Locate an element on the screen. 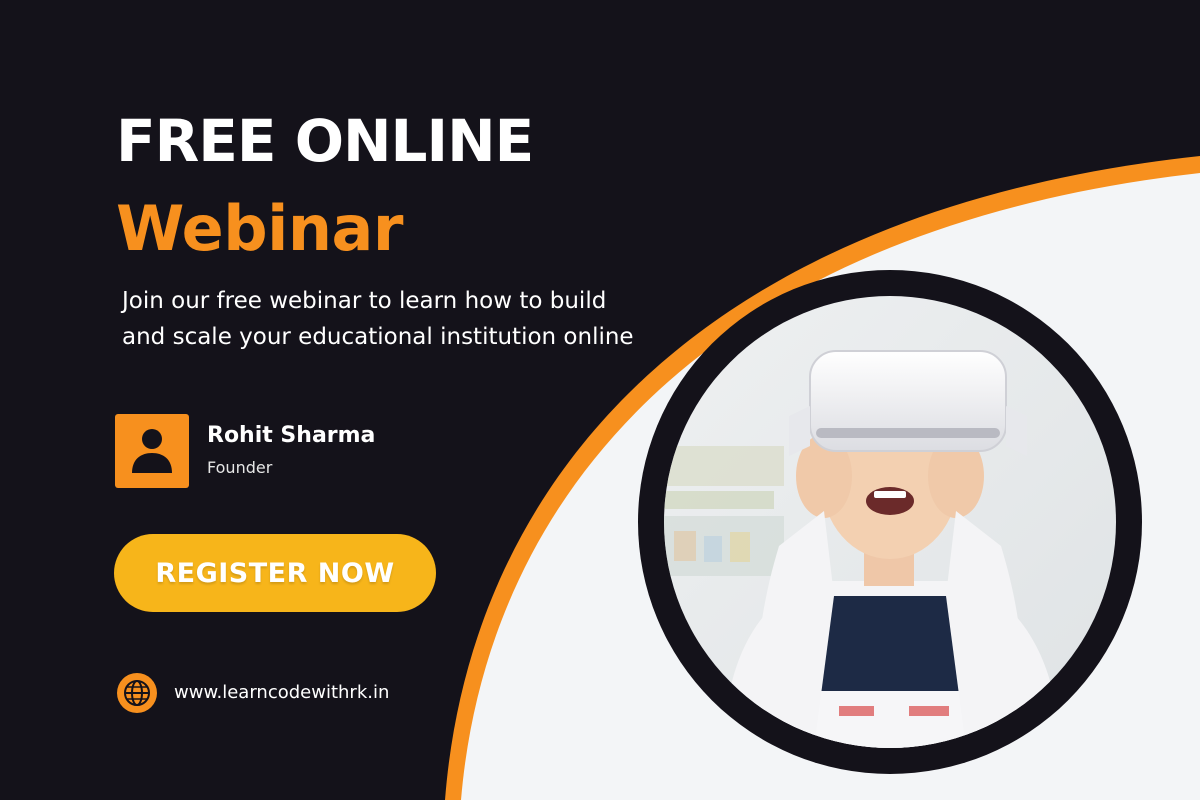  subheadline: Webinar is located at coordinates (259, 228).